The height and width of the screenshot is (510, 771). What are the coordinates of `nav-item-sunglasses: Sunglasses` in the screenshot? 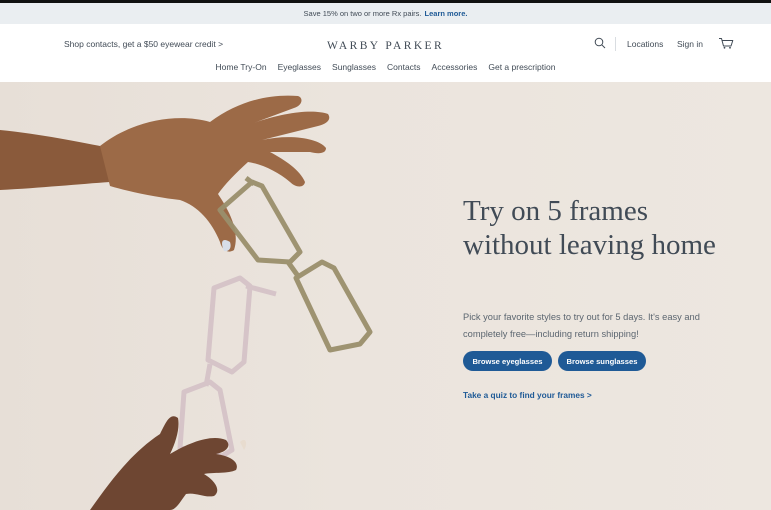 It's located at (354, 67).